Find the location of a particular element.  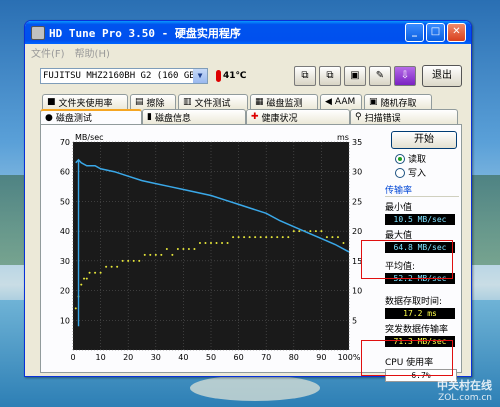

toolbar-buttons: ⧉ ⧉ ▣ ✎ ⇩ 退出 is located at coordinates (376, 76).